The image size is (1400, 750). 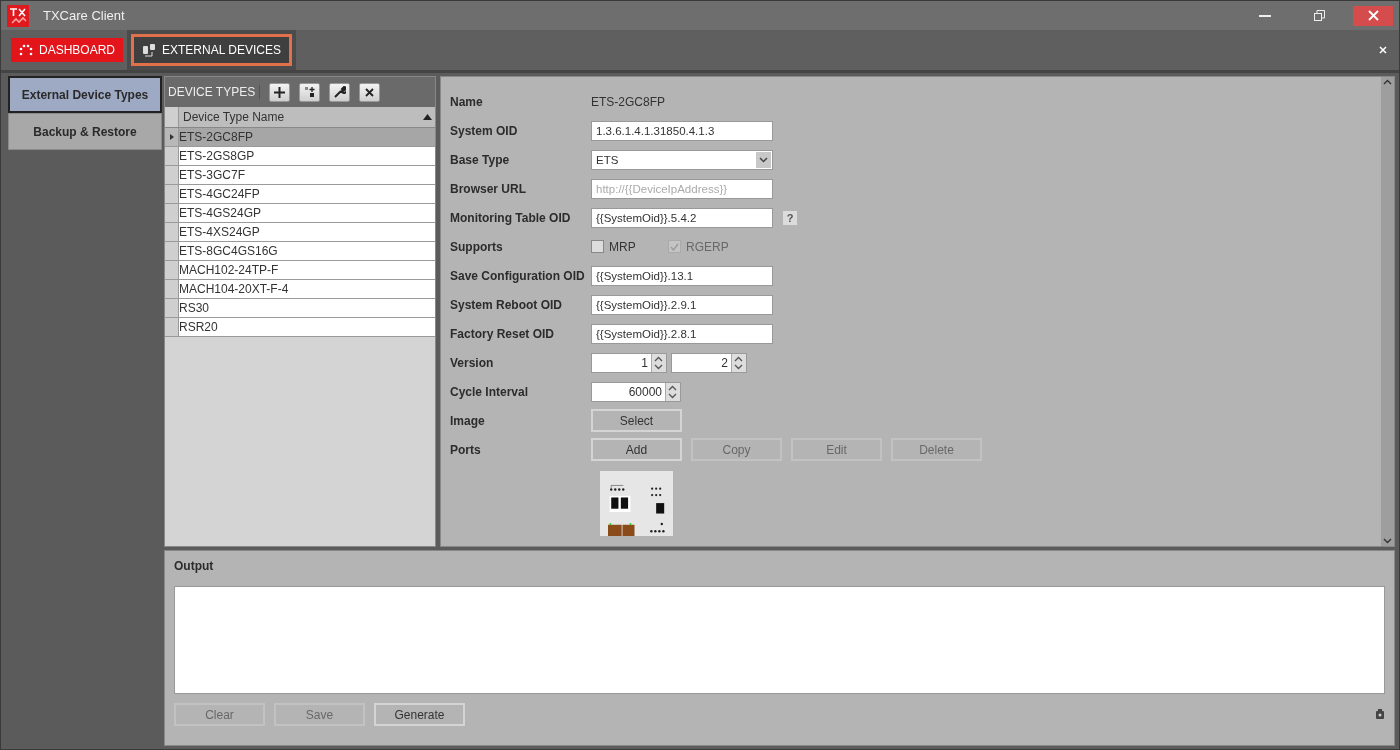 What do you see at coordinates (636, 420) in the screenshot?
I see `action-button: Select` at bounding box center [636, 420].